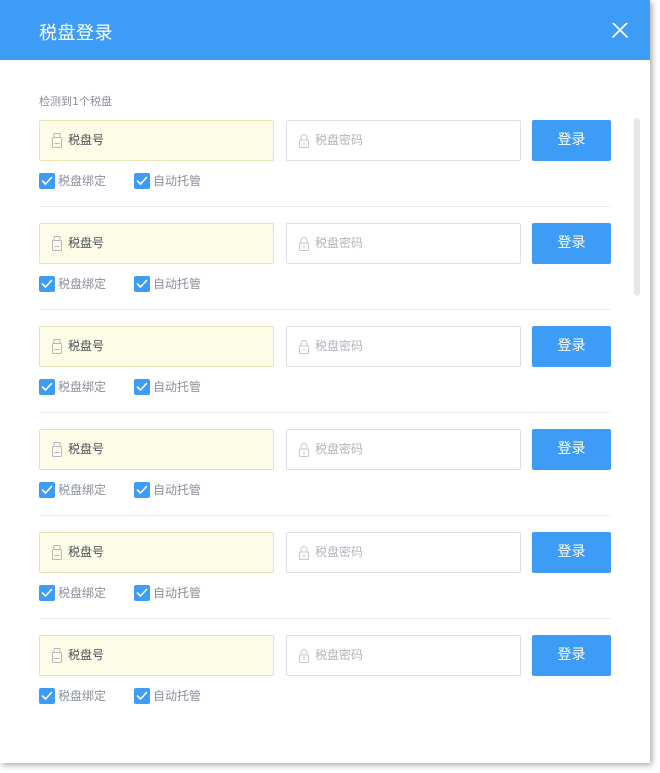 Image resolution: width=660 pixels, height=773 pixels. Describe the element at coordinates (620, 30) in the screenshot. I see `close-icon` at that location.